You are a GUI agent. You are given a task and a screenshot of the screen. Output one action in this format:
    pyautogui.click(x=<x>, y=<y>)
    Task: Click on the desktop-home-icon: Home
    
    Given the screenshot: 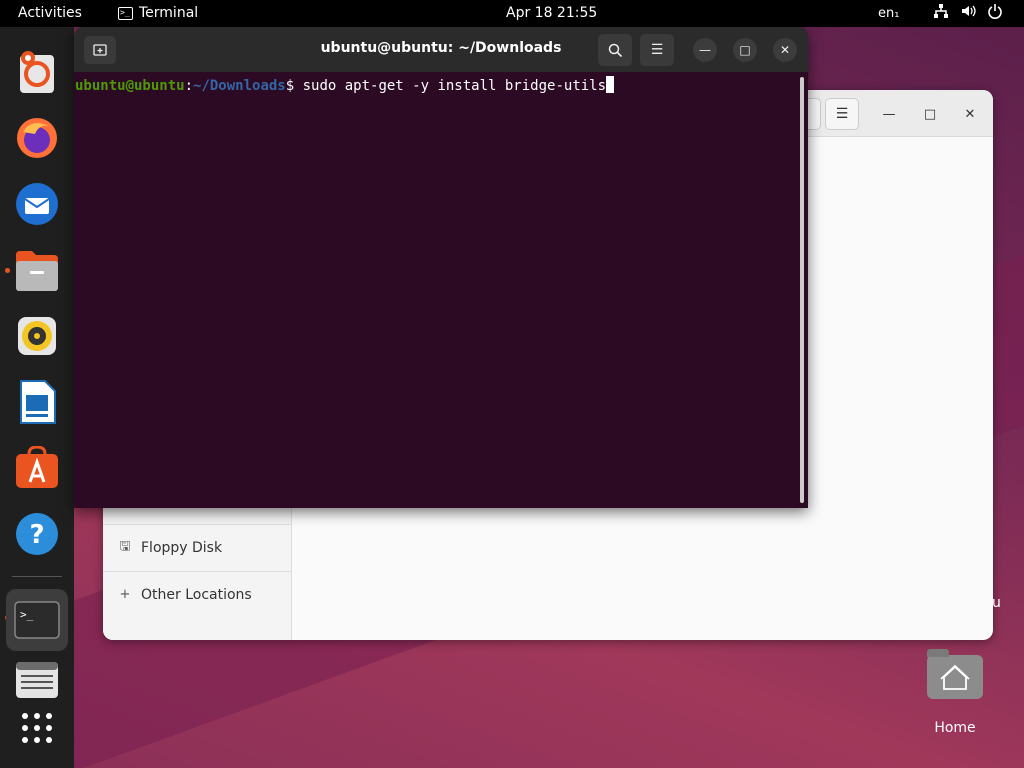 What is the action you would take?
    pyautogui.click(x=955, y=692)
    